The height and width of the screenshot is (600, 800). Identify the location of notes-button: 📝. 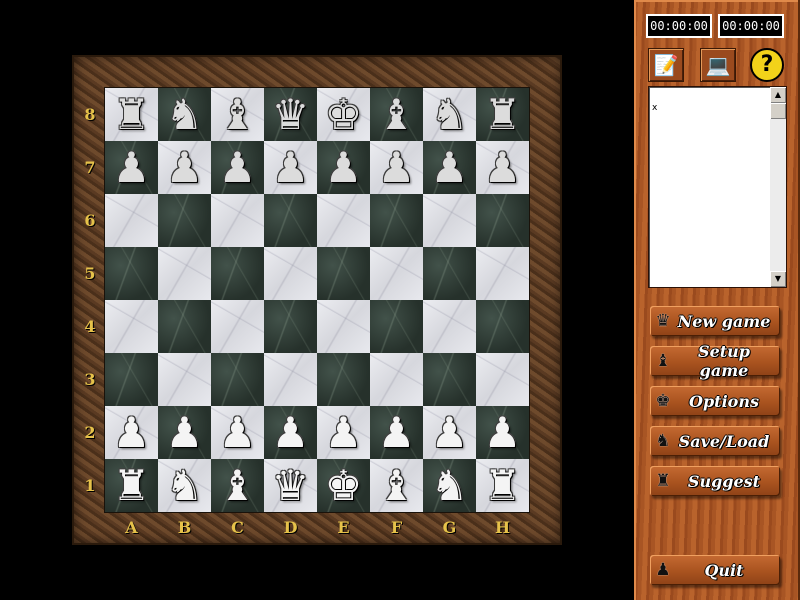
(666, 65).